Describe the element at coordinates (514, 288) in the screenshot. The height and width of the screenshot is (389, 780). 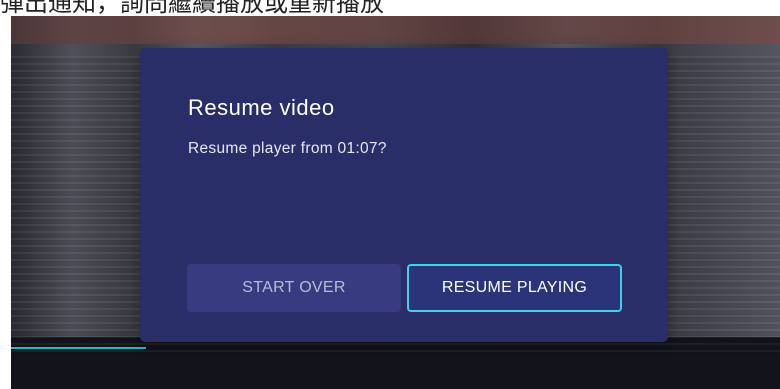
I see `resume-playing-button: RESUME PLAYING` at that location.